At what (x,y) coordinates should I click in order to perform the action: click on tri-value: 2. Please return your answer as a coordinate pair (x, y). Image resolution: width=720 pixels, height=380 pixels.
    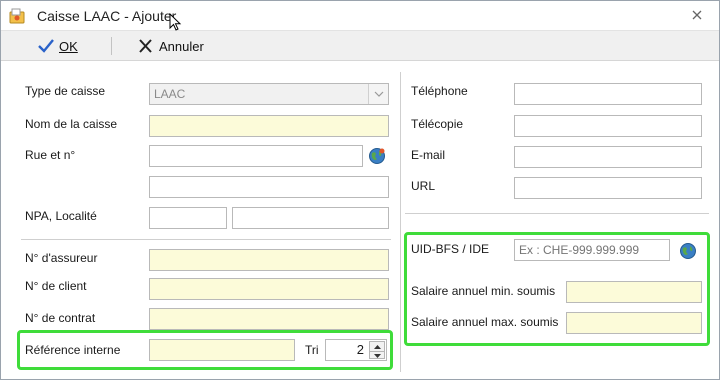
    Looking at the image, I should click on (360, 349).